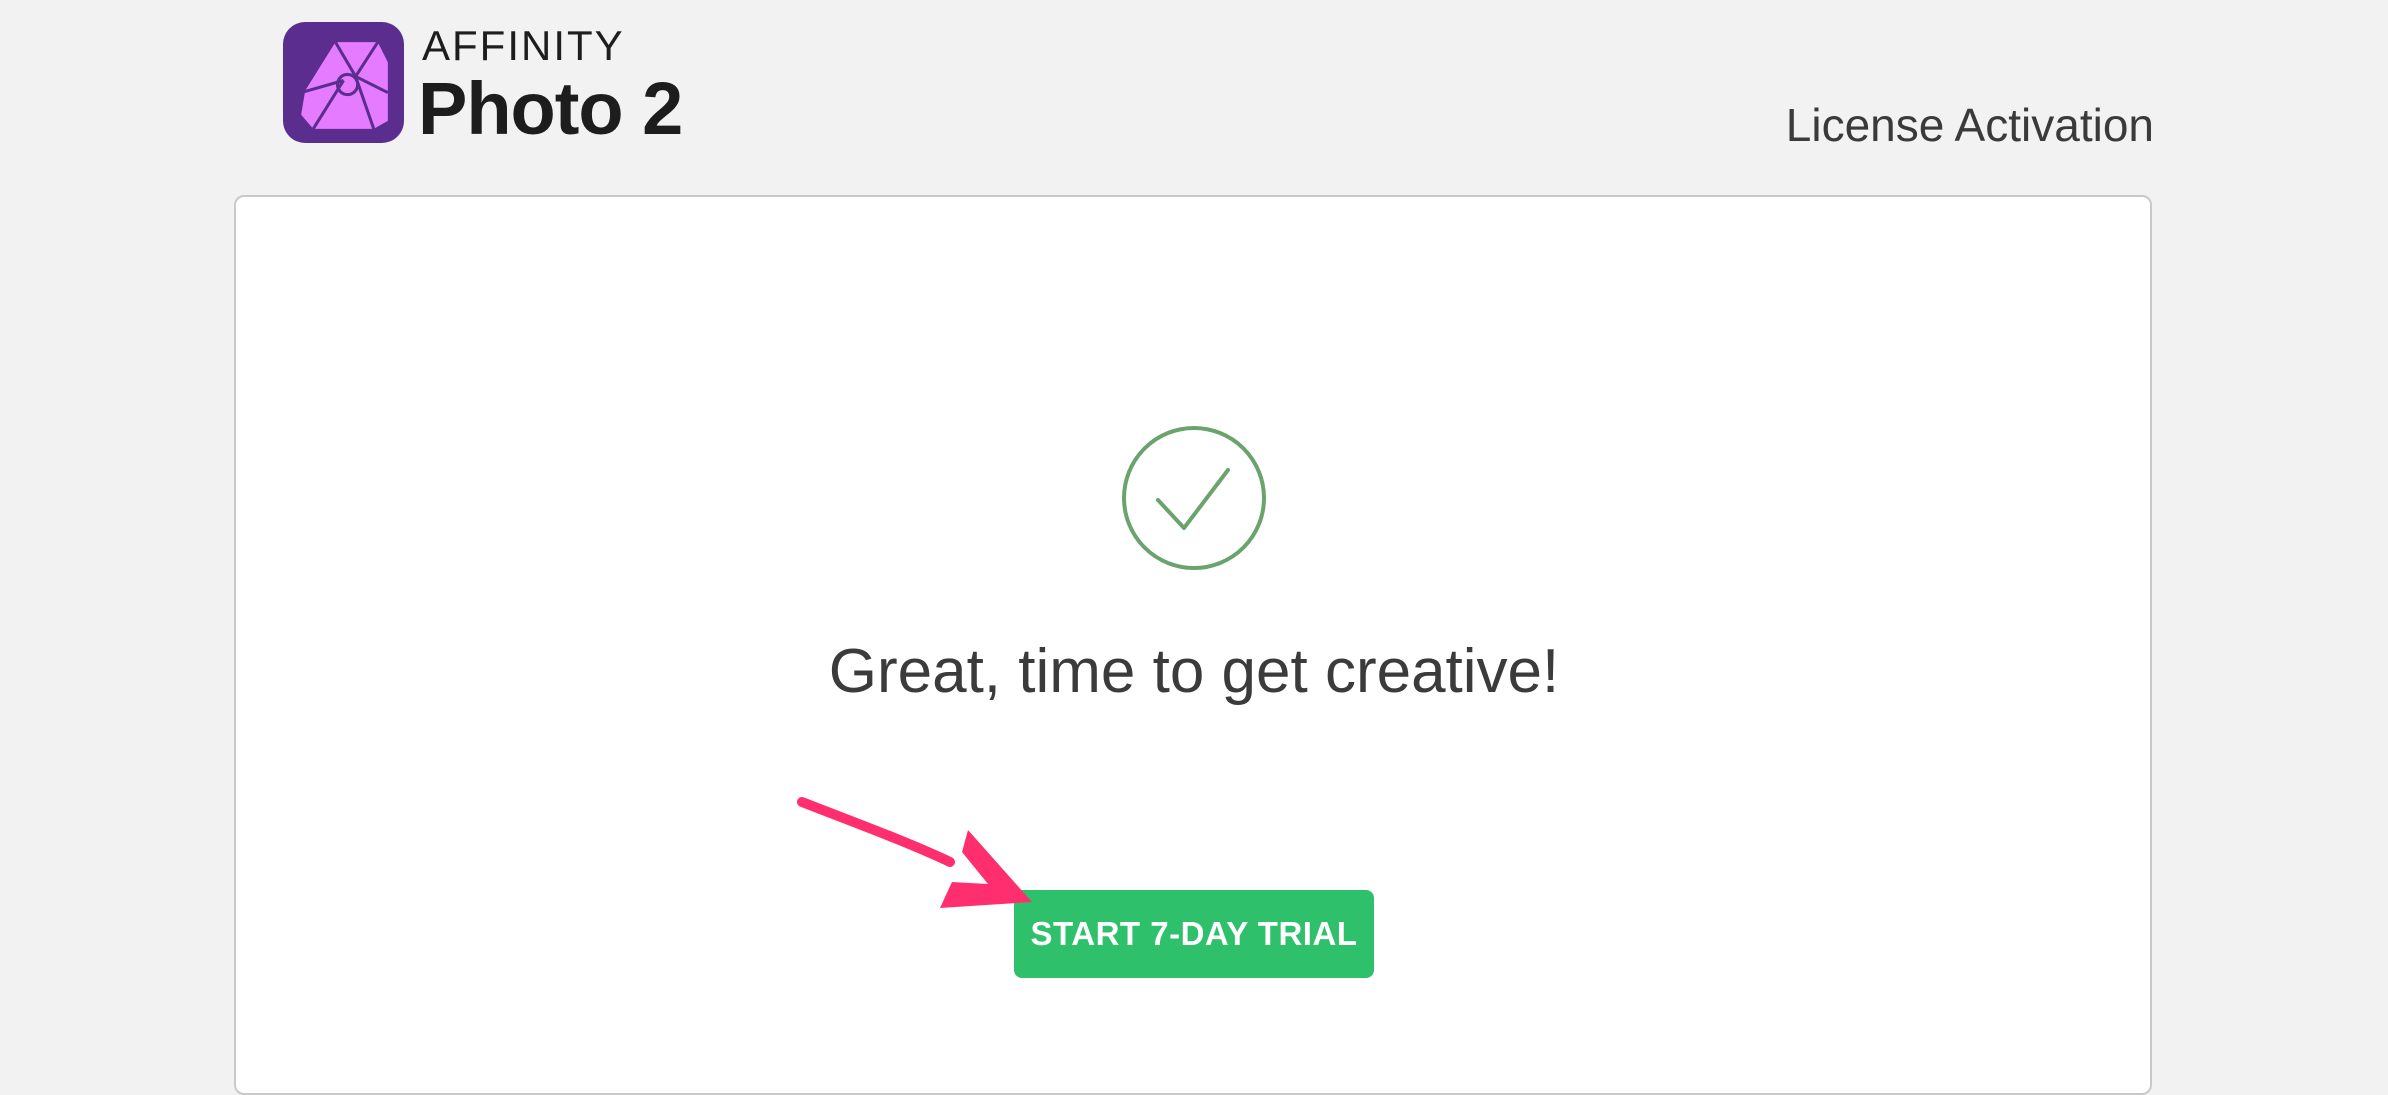  What do you see at coordinates (1969, 125) in the screenshot?
I see `page-title: License Activation` at bounding box center [1969, 125].